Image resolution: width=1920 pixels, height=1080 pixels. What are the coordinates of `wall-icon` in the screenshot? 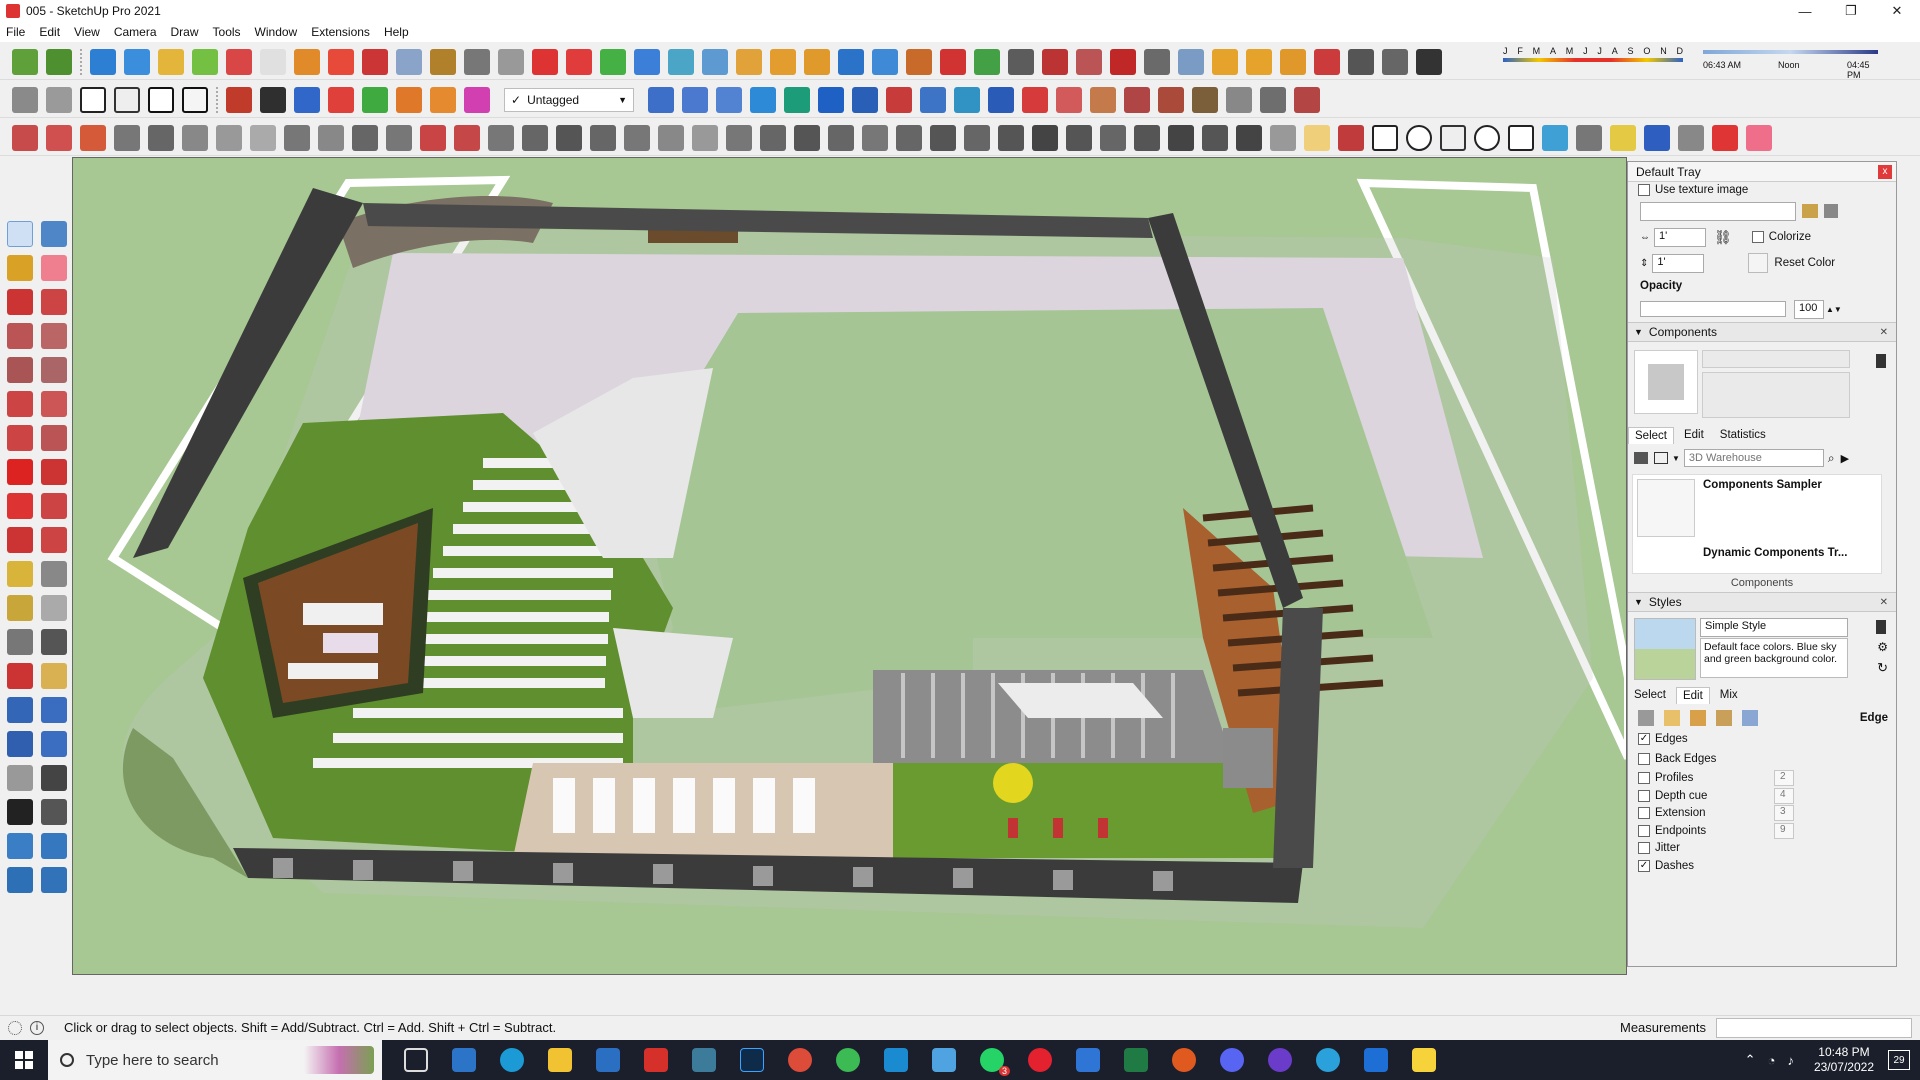 It's located at (1205, 99).